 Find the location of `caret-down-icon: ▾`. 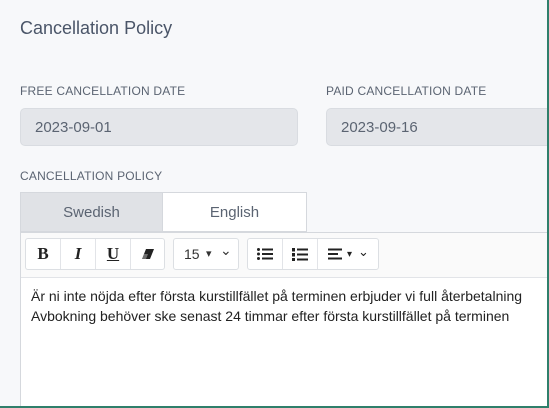

caret-down-icon: ▾ is located at coordinates (209, 254).